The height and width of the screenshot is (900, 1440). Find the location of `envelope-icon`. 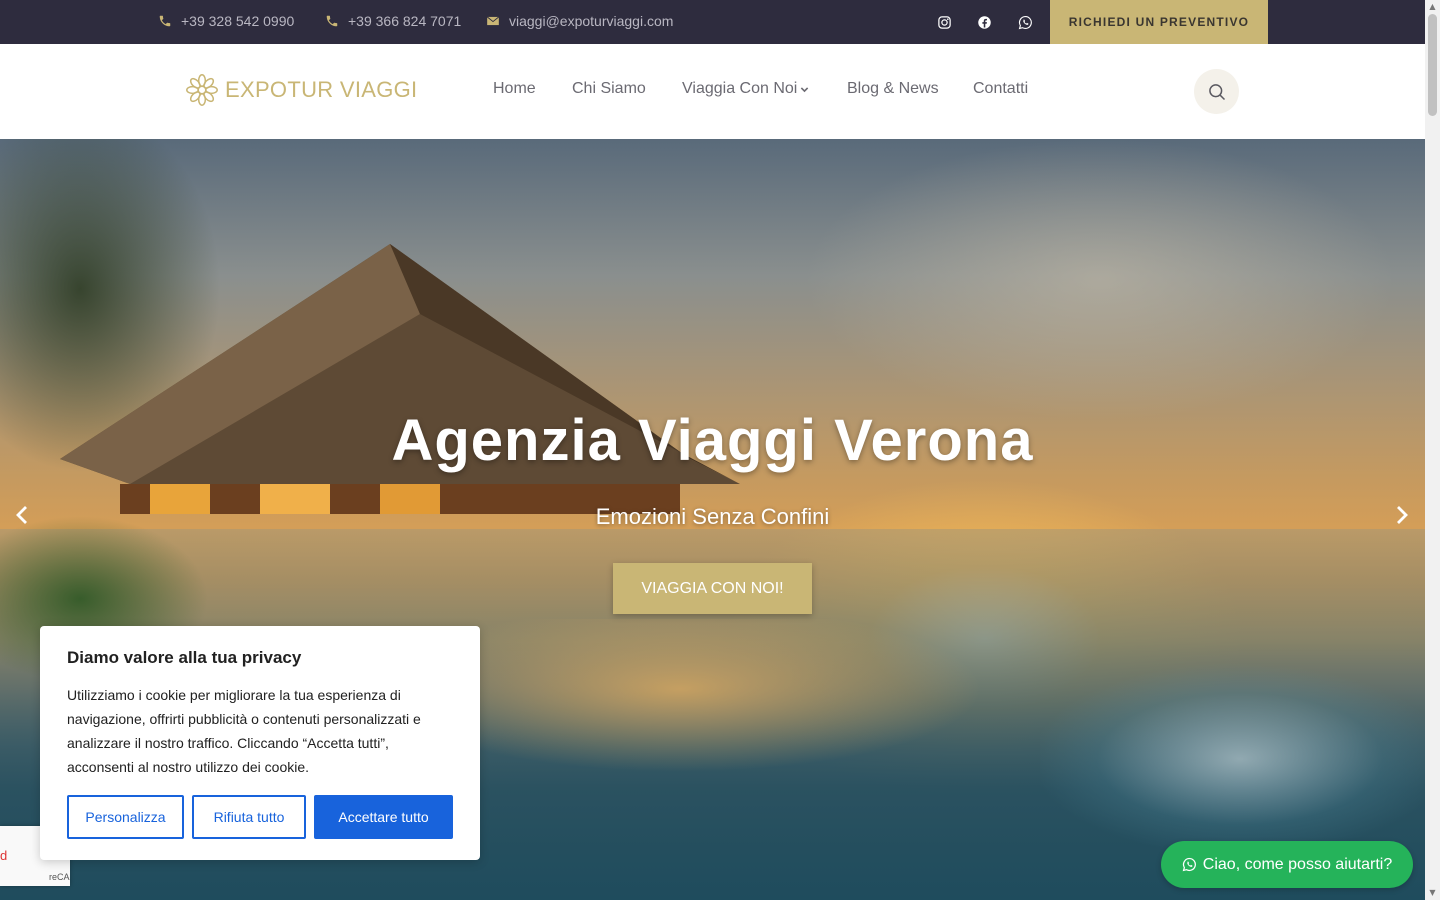

envelope-icon is located at coordinates (493, 21).